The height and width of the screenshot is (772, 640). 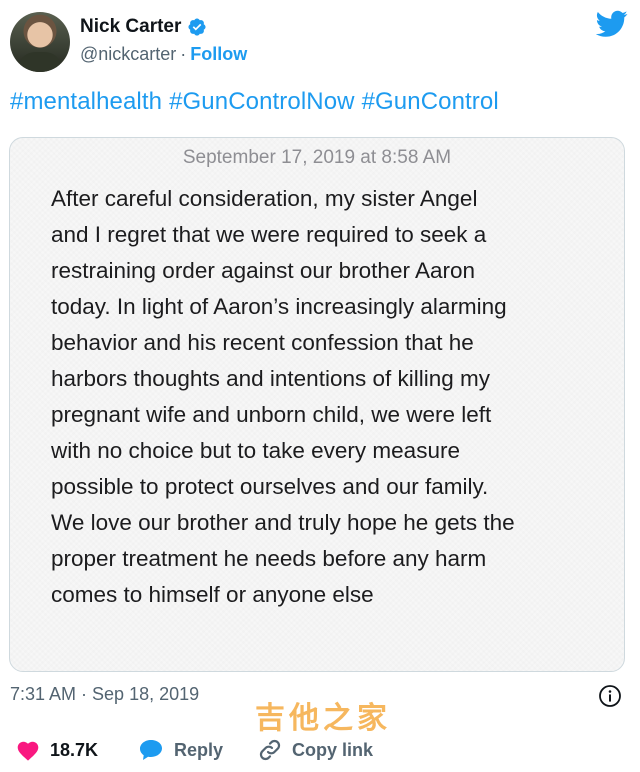 What do you see at coordinates (28, 751) in the screenshot?
I see `heart-icon` at bounding box center [28, 751].